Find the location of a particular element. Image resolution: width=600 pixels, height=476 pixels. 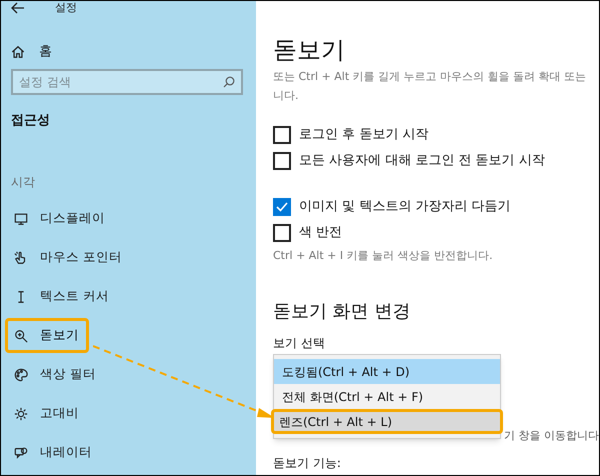

section-heading: 돋보기 화면 변경 is located at coordinates (342, 312).